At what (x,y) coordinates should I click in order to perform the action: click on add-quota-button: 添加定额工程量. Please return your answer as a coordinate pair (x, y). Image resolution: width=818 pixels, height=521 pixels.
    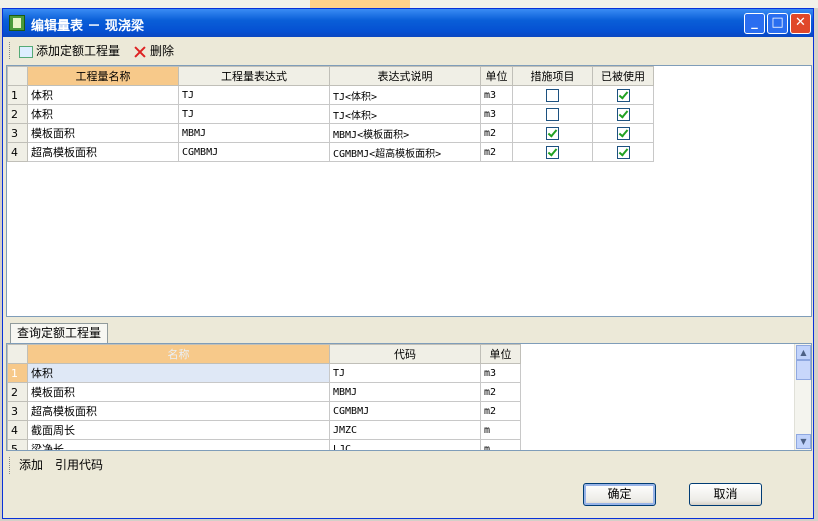
    Looking at the image, I should click on (69, 51).